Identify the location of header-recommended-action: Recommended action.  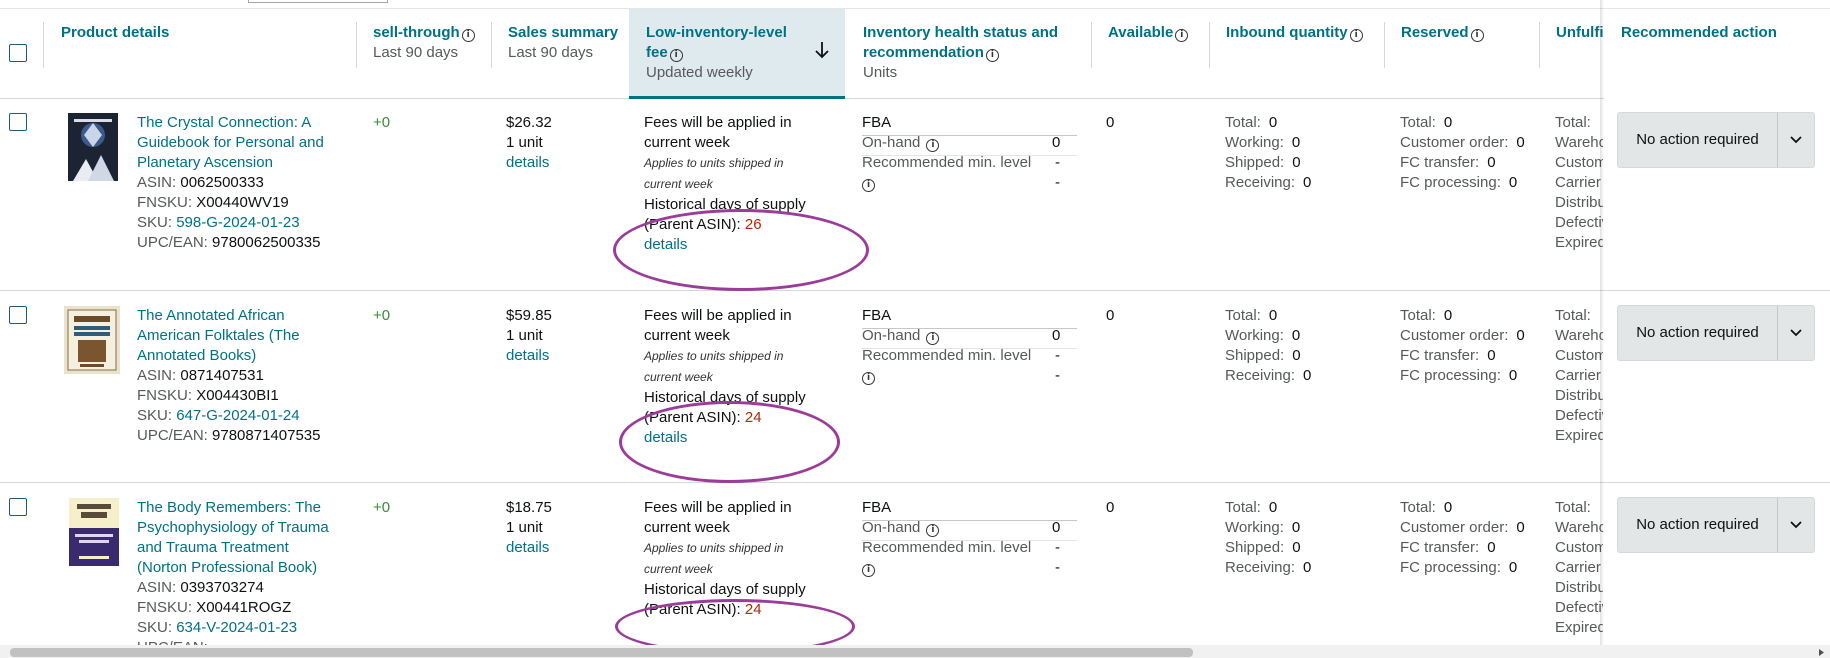
(1717, 54).